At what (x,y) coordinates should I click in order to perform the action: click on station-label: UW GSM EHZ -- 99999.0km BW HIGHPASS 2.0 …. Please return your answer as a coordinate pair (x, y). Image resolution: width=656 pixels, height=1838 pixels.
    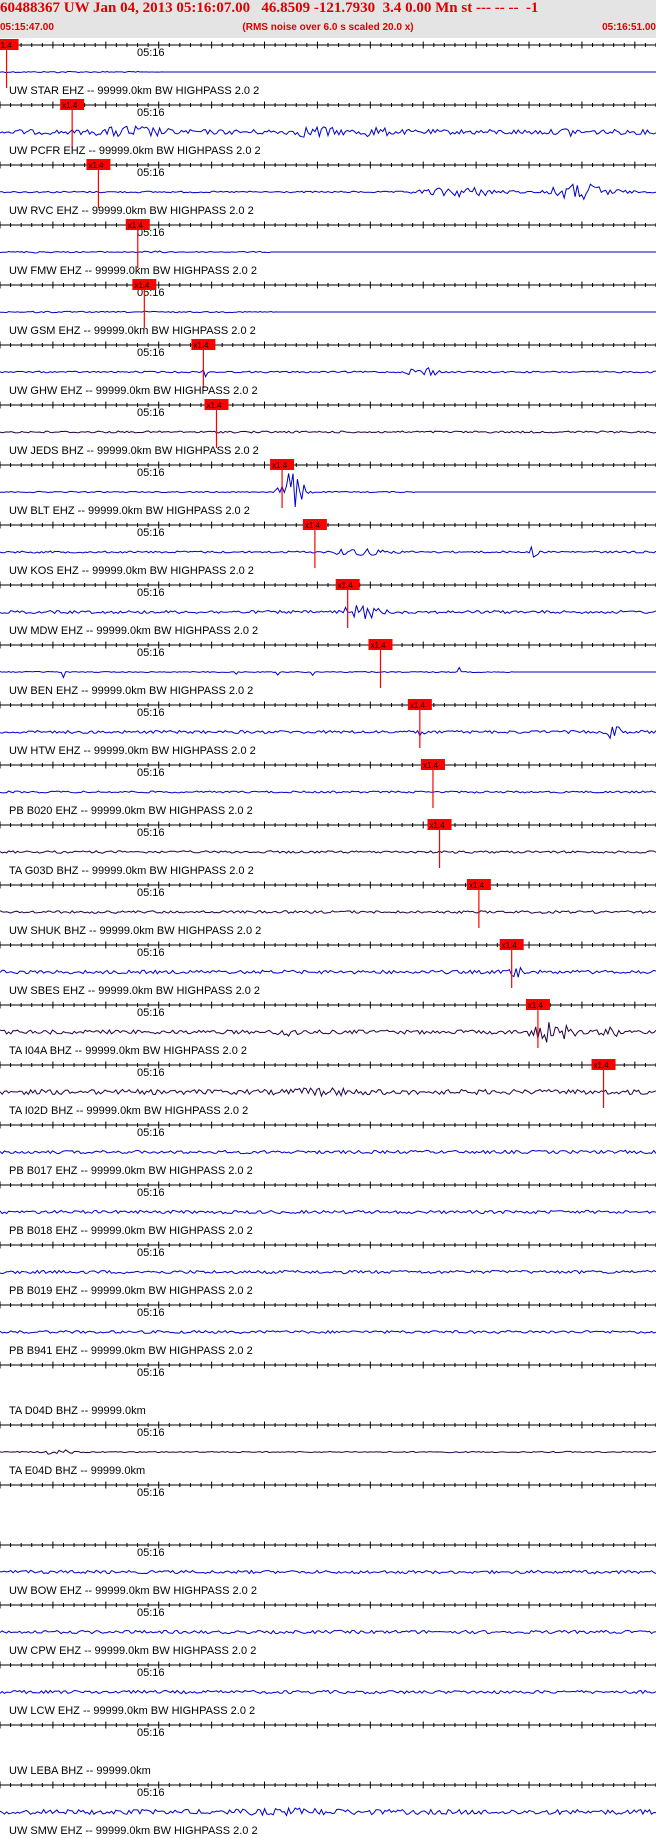
    Looking at the image, I should click on (132, 331).